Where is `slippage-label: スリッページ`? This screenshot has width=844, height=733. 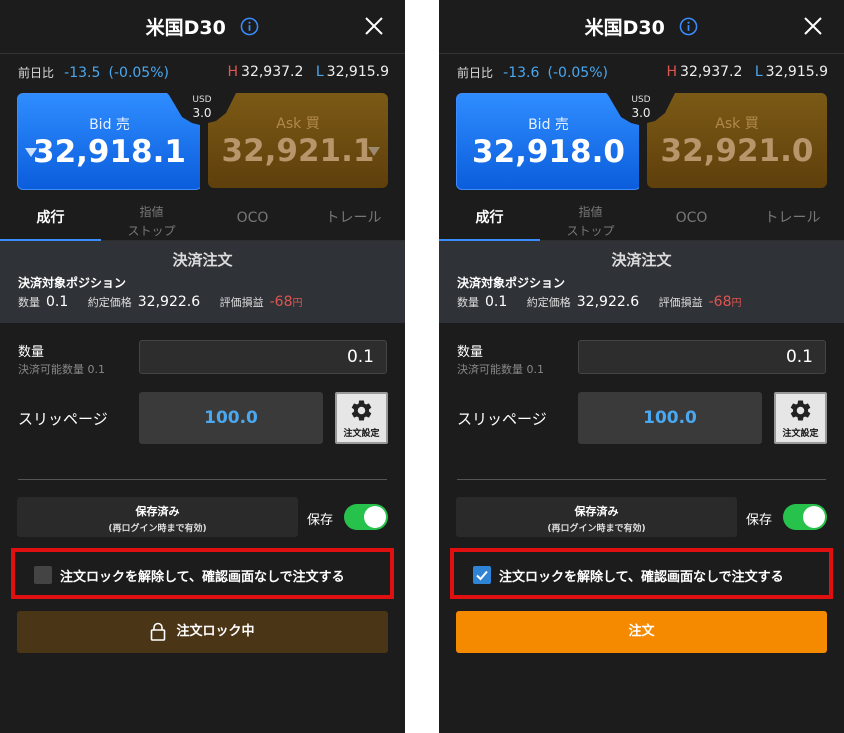 slippage-label: スリッページ is located at coordinates (63, 419).